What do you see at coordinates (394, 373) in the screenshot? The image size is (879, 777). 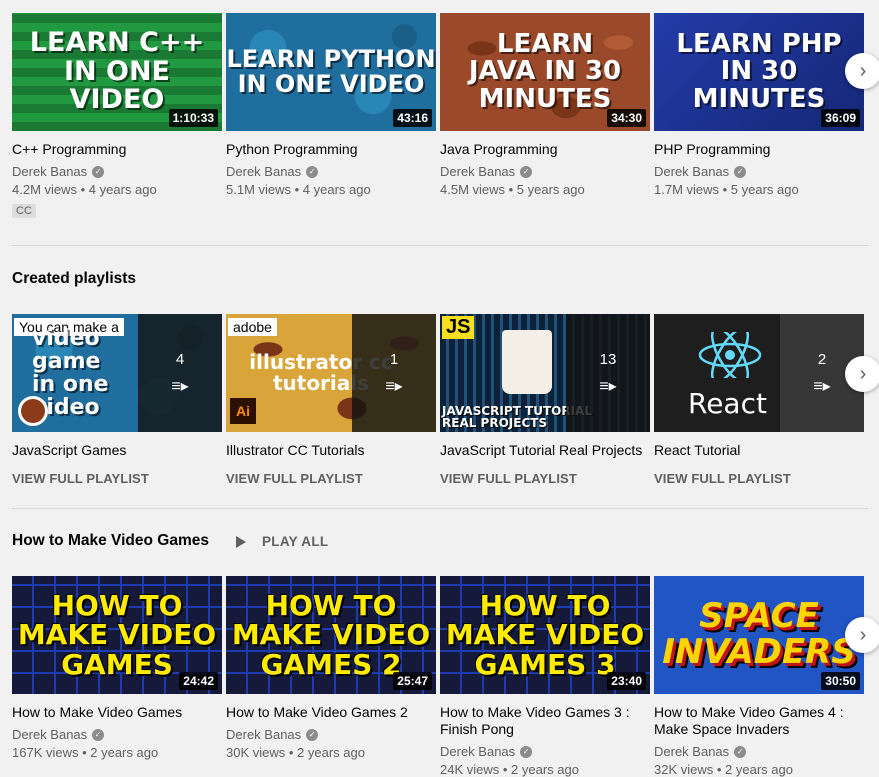 I see `playlist-overlay: 1 ≡▸` at bounding box center [394, 373].